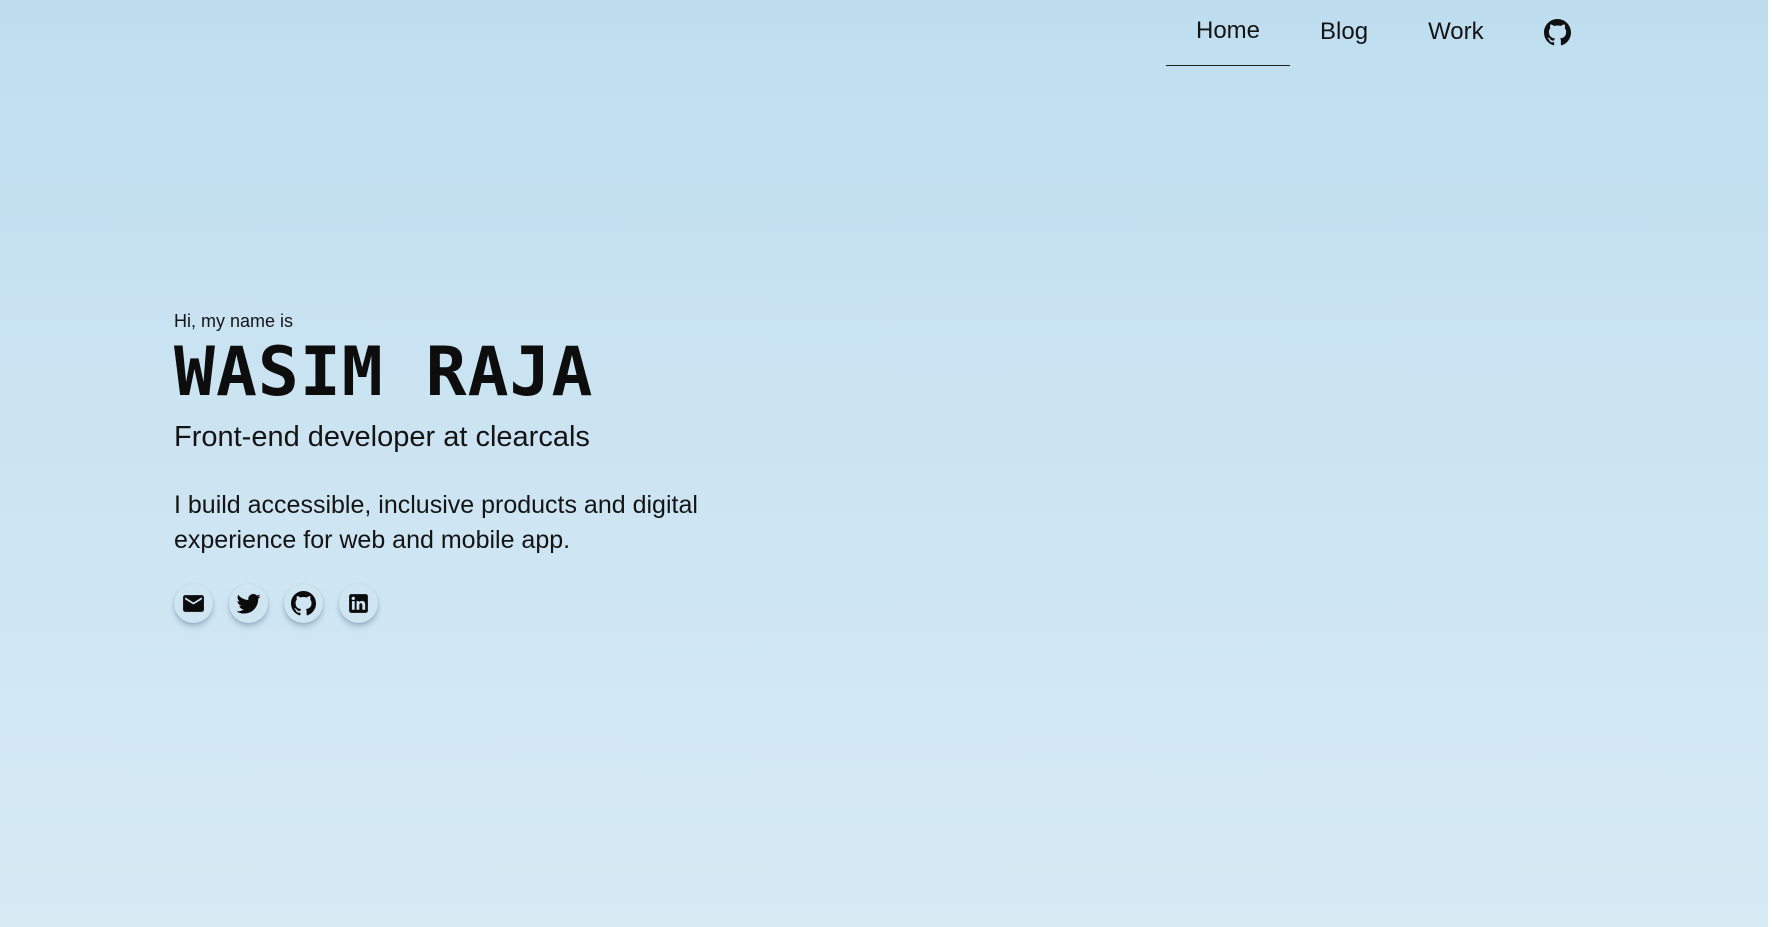 The width and height of the screenshot is (1772, 927). I want to click on greeting-text: Hi, my name is, so click(234, 321).